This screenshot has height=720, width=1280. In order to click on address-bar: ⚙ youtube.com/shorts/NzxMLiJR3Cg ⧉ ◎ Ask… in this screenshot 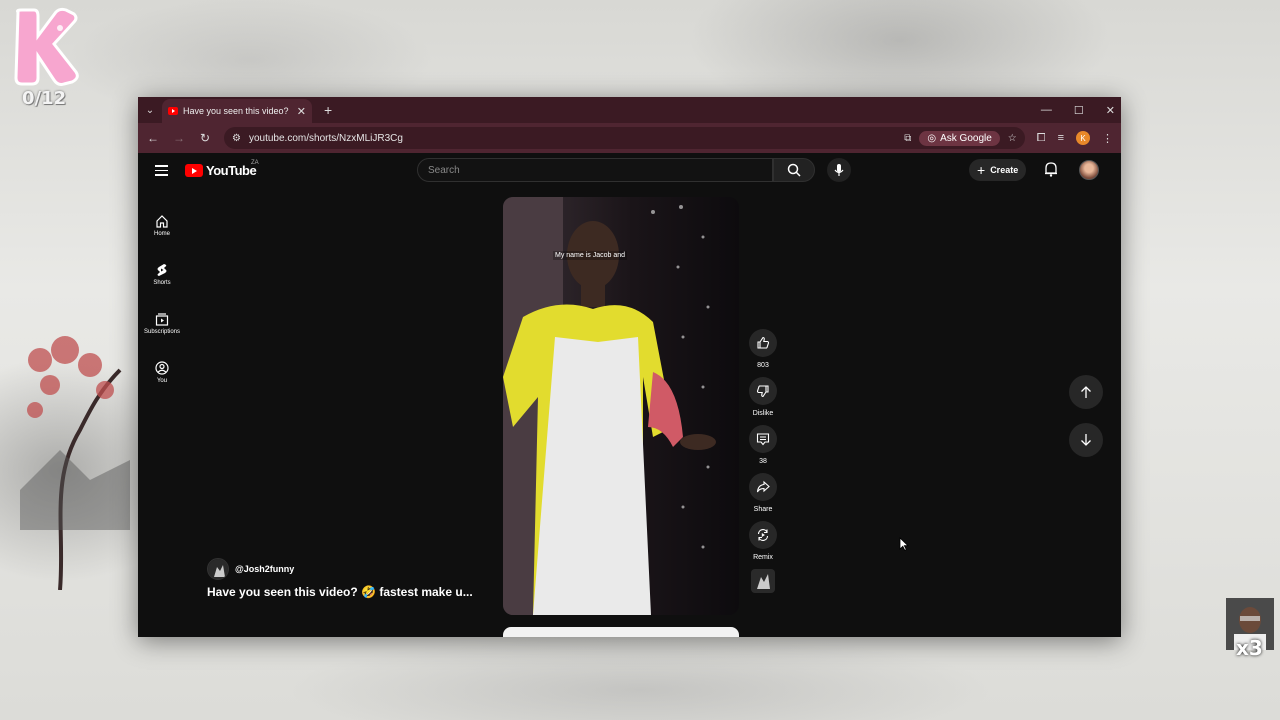, I will do `click(624, 138)`.